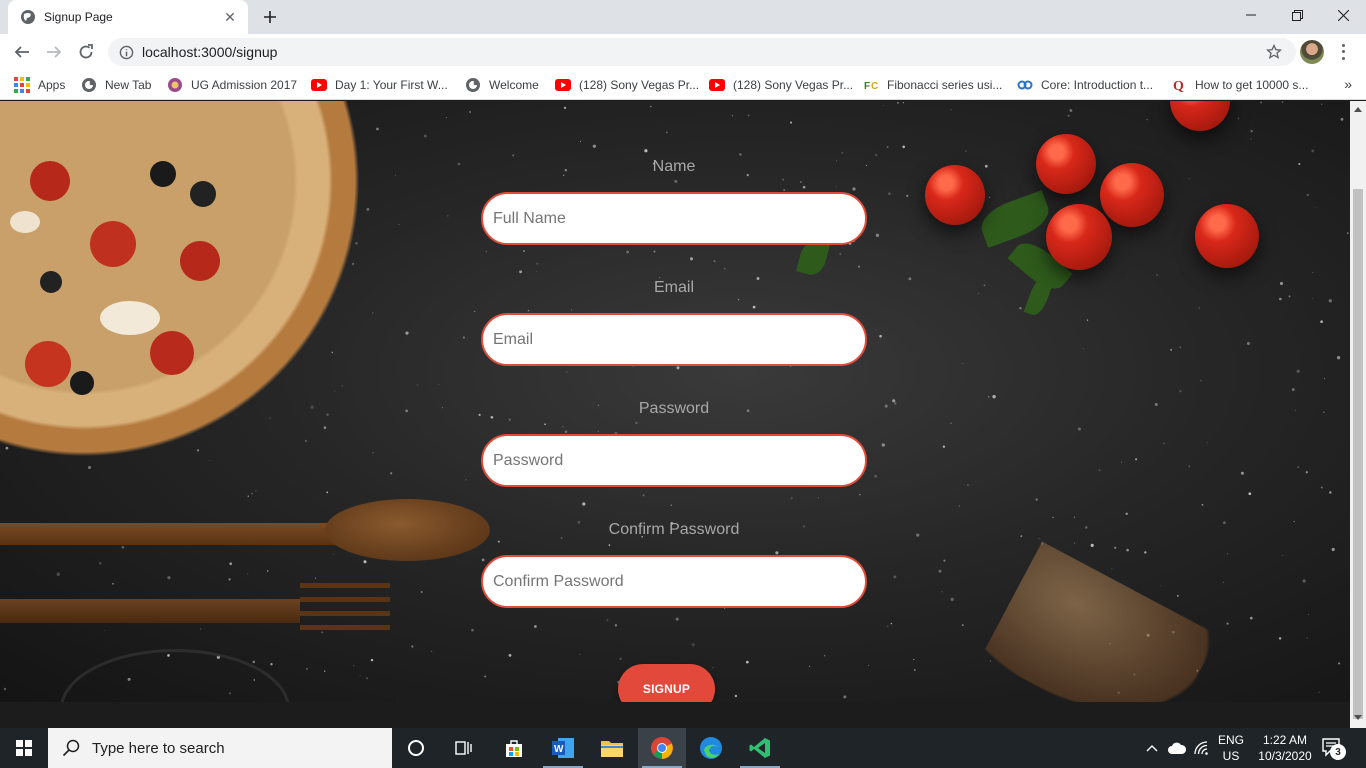 This screenshot has width=1366, height=768. What do you see at coordinates (270, 17) in the screenshot?
I see `new-tab-button` at bounding box center [270, 17].